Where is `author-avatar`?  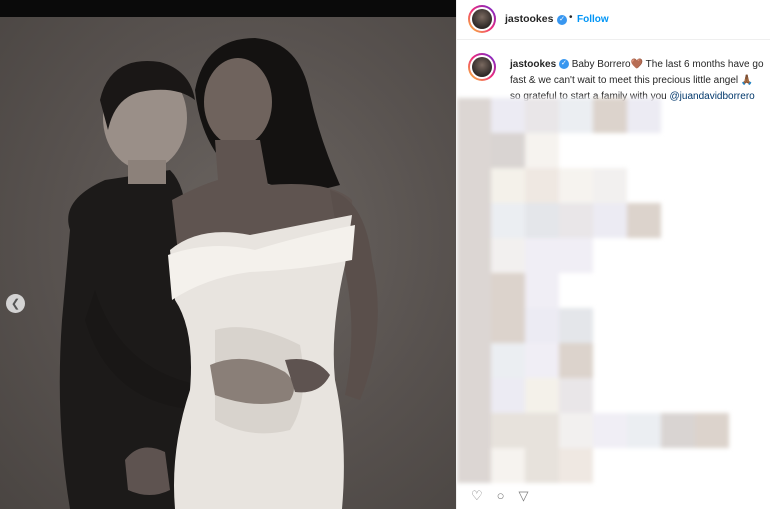 author-avatar is located at coordinates (482, 19).